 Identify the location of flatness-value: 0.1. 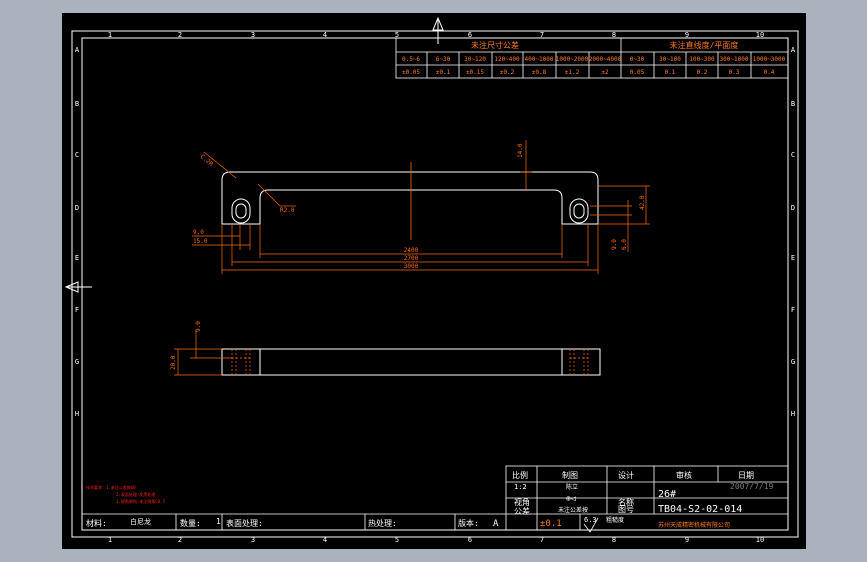
(670, 72).